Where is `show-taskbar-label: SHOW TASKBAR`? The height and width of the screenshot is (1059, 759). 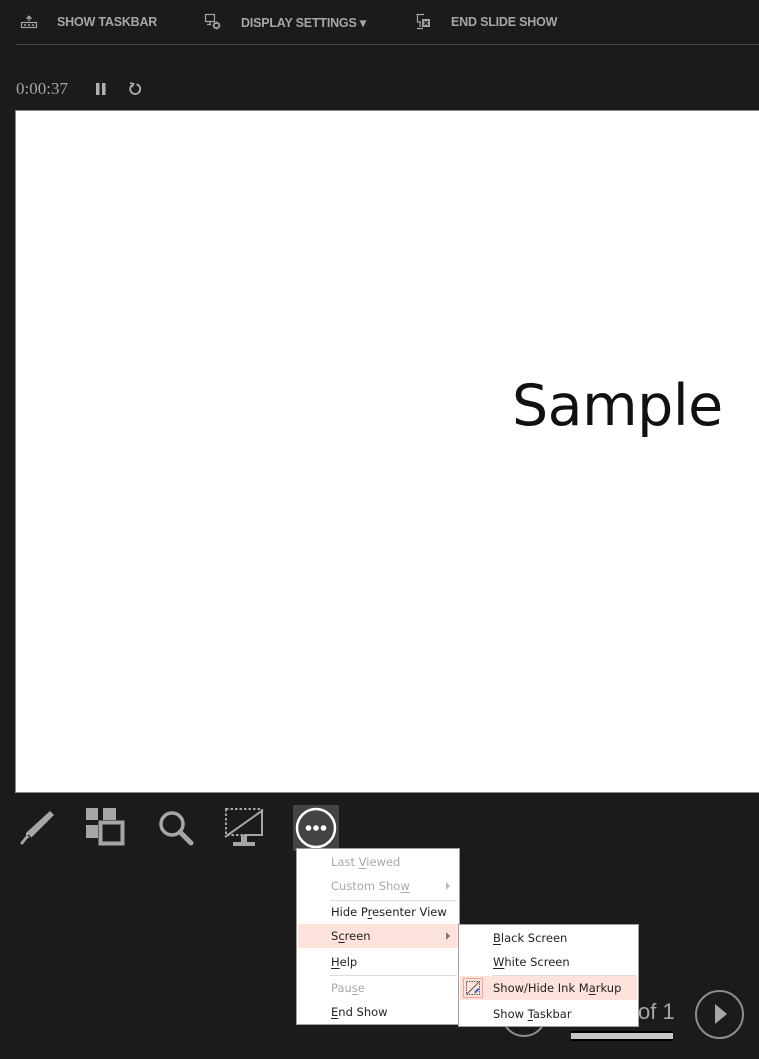
show-taskbar-label: SHOW TASKBAR is located at coordinates (107, 22).